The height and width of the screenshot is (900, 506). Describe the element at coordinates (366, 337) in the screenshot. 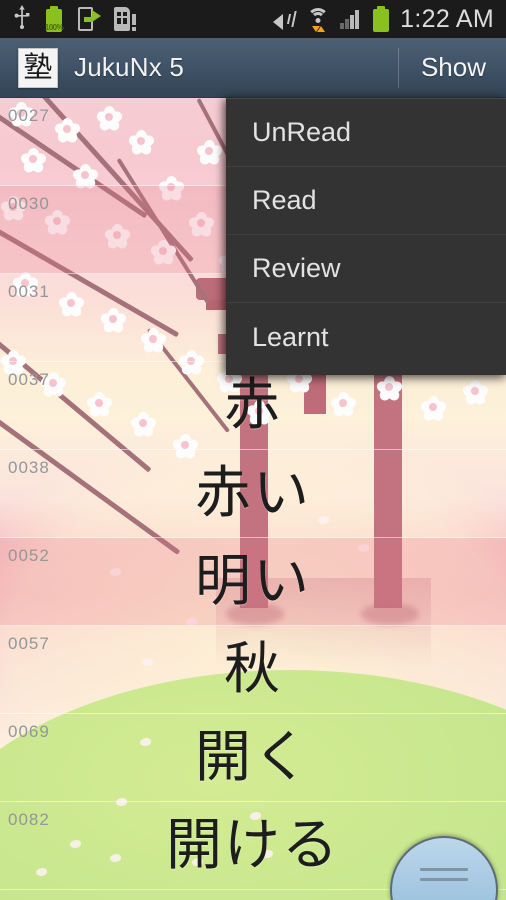

I see `menu-item-learnt: Learnt` at that location.